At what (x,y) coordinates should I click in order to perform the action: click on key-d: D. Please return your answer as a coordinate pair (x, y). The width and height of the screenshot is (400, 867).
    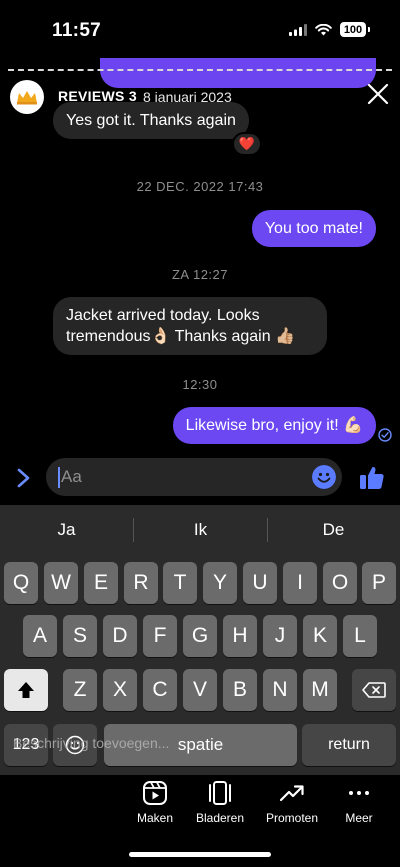
    Looking at the image, I should click on (120, 636).